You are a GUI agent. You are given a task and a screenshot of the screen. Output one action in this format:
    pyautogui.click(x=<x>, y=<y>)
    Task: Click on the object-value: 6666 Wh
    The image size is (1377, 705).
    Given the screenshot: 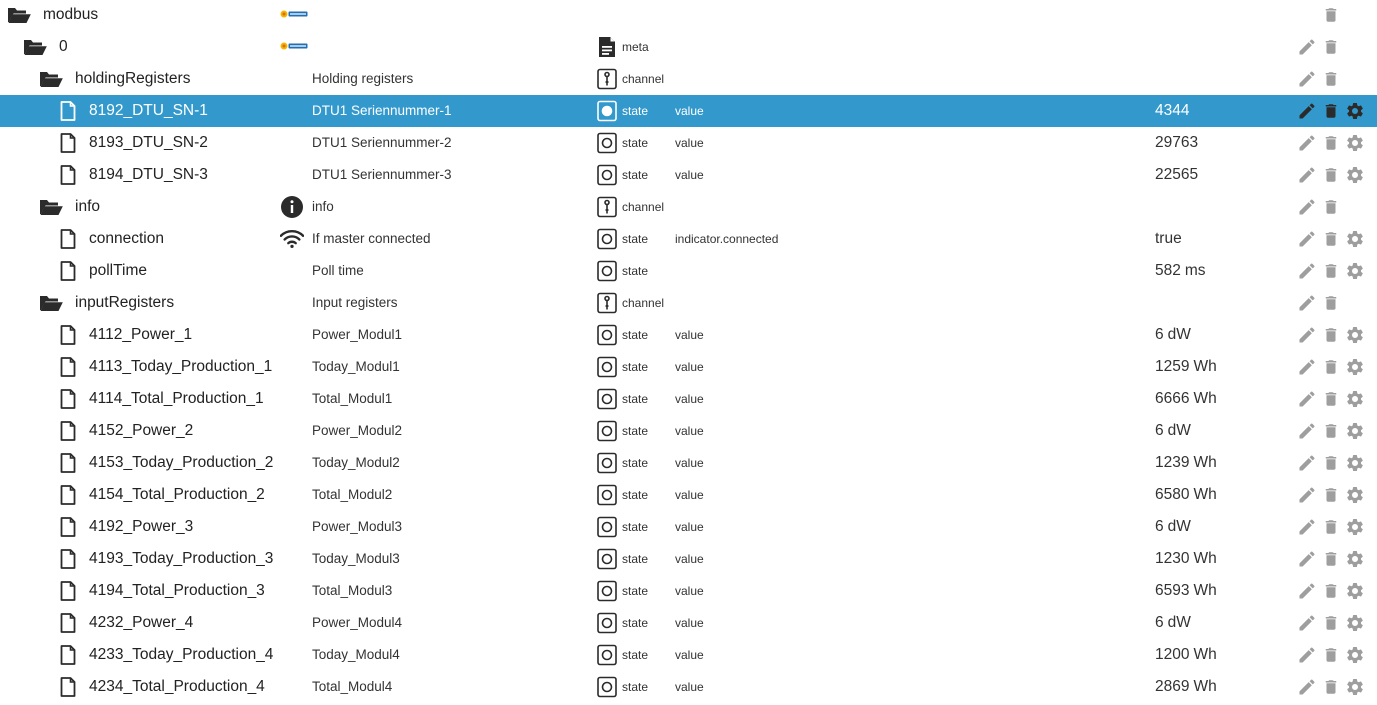 What is the action you would take?
    pyautogui.click(x=1186, y=399)
    